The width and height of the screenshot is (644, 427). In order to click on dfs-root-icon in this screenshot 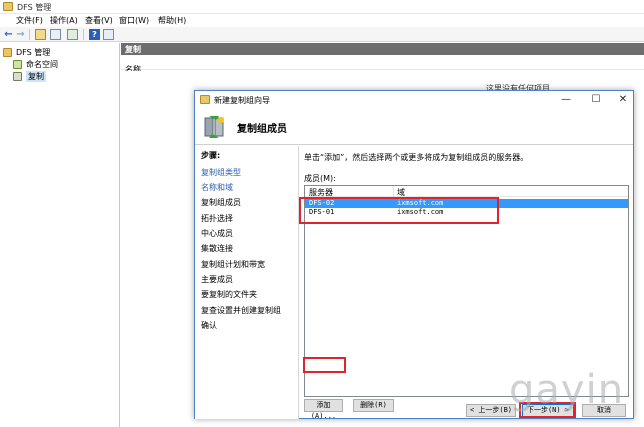, I will do `click(7, 52)`.